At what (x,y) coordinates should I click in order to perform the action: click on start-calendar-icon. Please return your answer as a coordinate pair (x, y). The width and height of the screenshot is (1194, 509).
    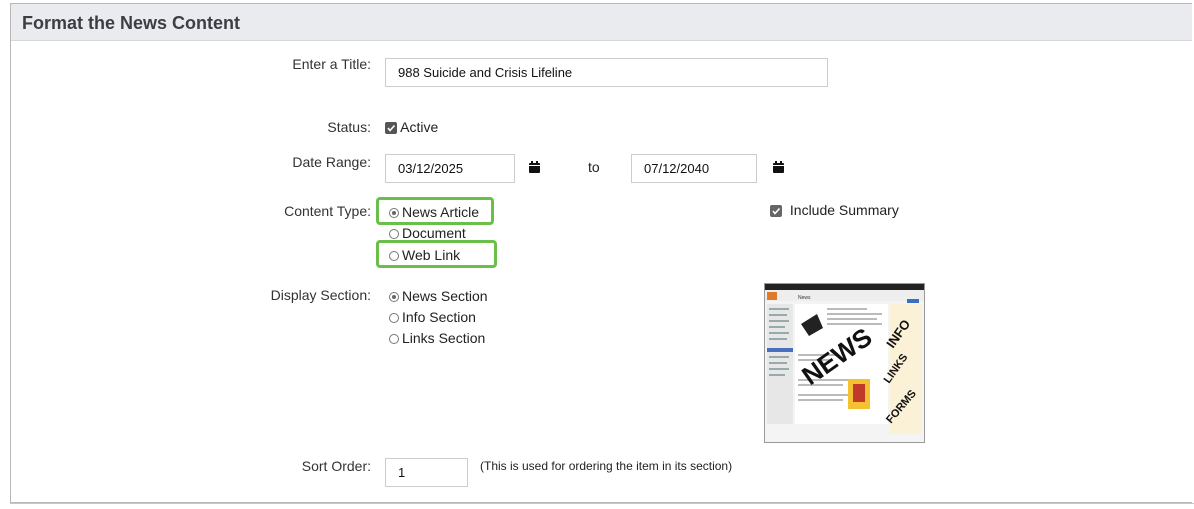
    Looking at the image, I should click on (534, 167).